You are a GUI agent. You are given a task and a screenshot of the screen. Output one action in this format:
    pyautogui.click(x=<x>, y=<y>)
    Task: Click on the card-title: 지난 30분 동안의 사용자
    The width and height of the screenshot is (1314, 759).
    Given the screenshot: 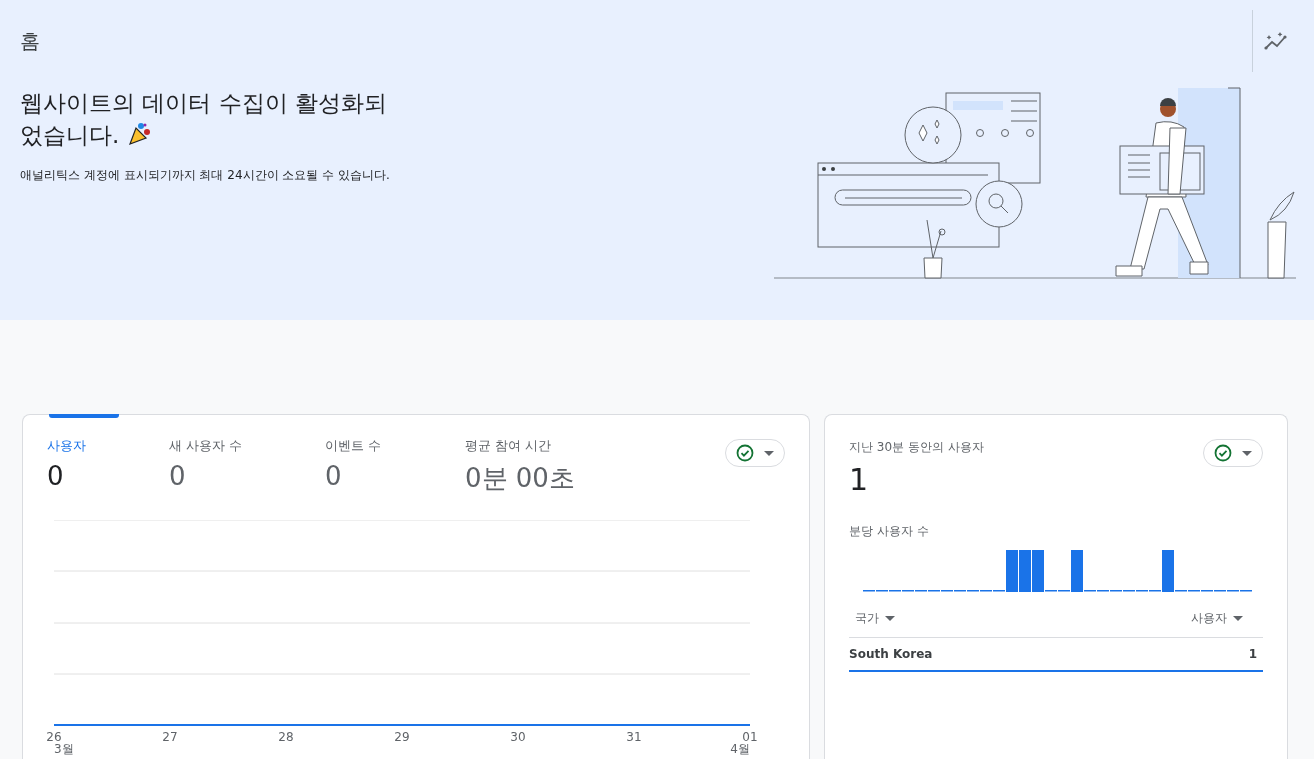 What is the action you would take?
    pyautogui.click(x=916, y=447)
    